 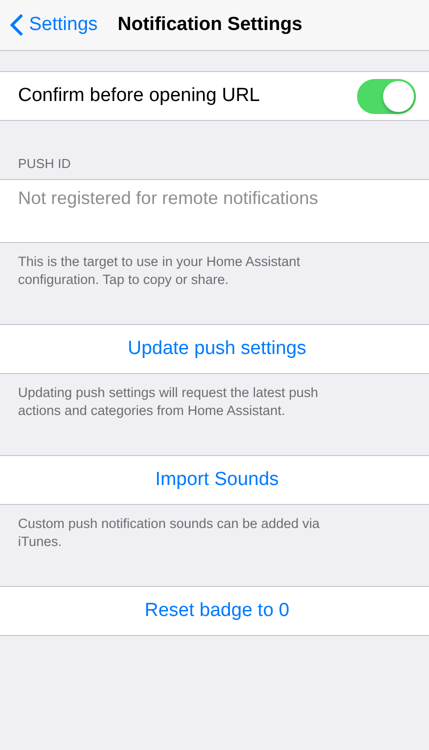 I want to click on section-footer: Custom push notification sounds can be added via iTunes., so click(x=178, y=528).